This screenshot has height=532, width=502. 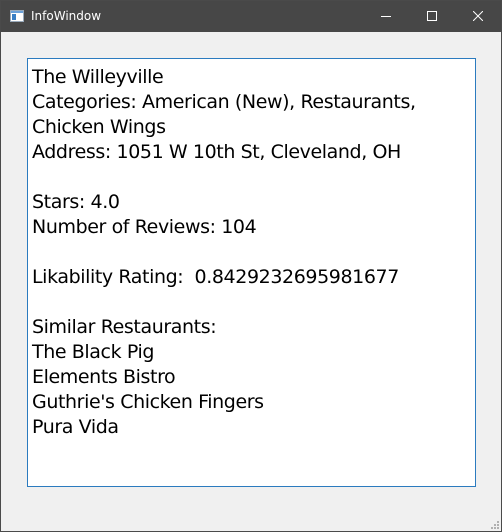 What do you see at coordinates (144, 227) in the screenshot?
I see `review-count: Number of Reviews: 104` at bounding box center [144, 227].